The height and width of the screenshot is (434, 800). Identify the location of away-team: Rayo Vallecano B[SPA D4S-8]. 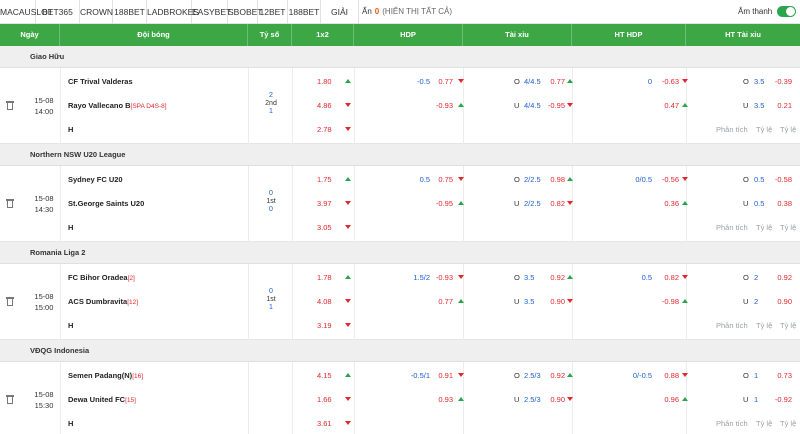
(117, 105).